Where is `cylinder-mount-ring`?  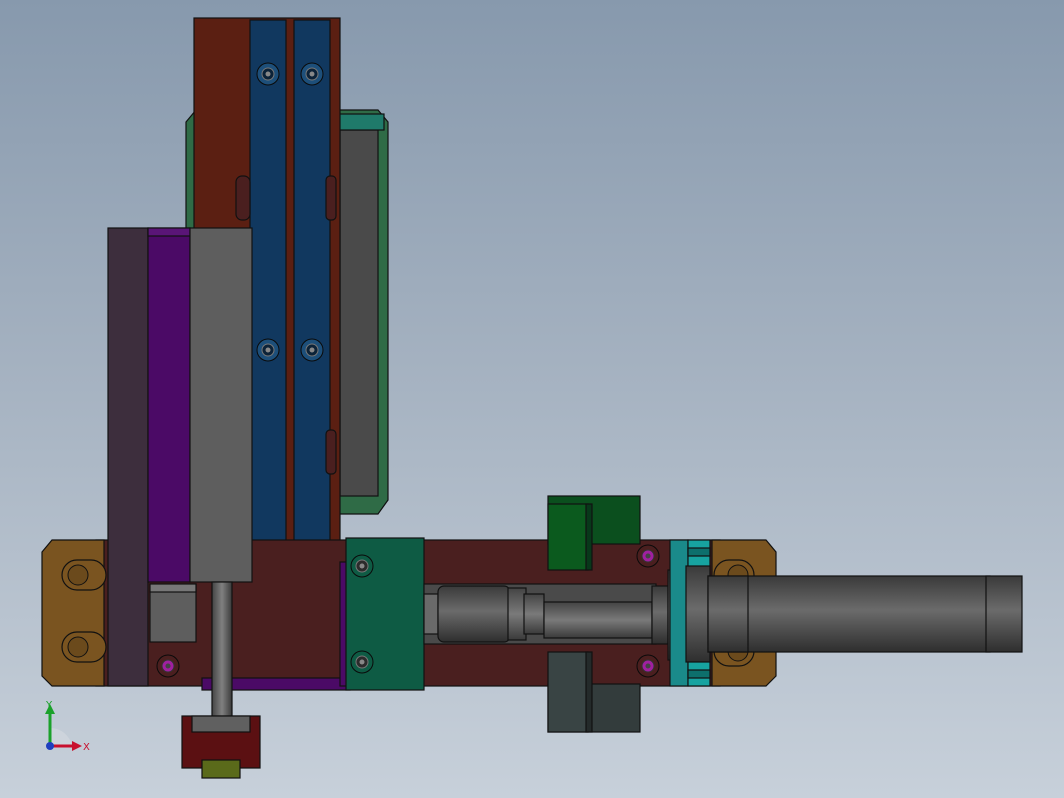
cylinder-mount-ring is located at coordinates (690, 613).